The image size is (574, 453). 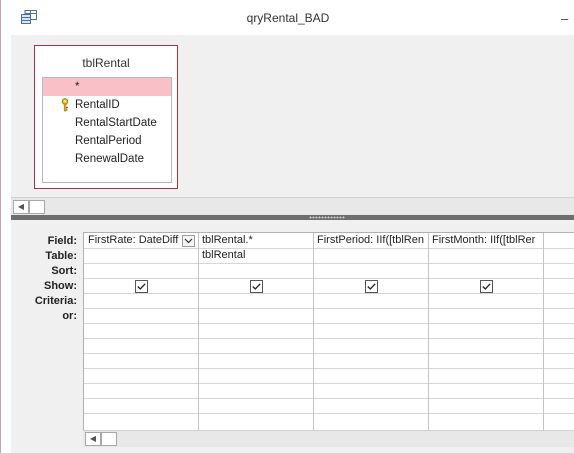 I want to click on row-label-field: Field:, so click(x=62, y=241).